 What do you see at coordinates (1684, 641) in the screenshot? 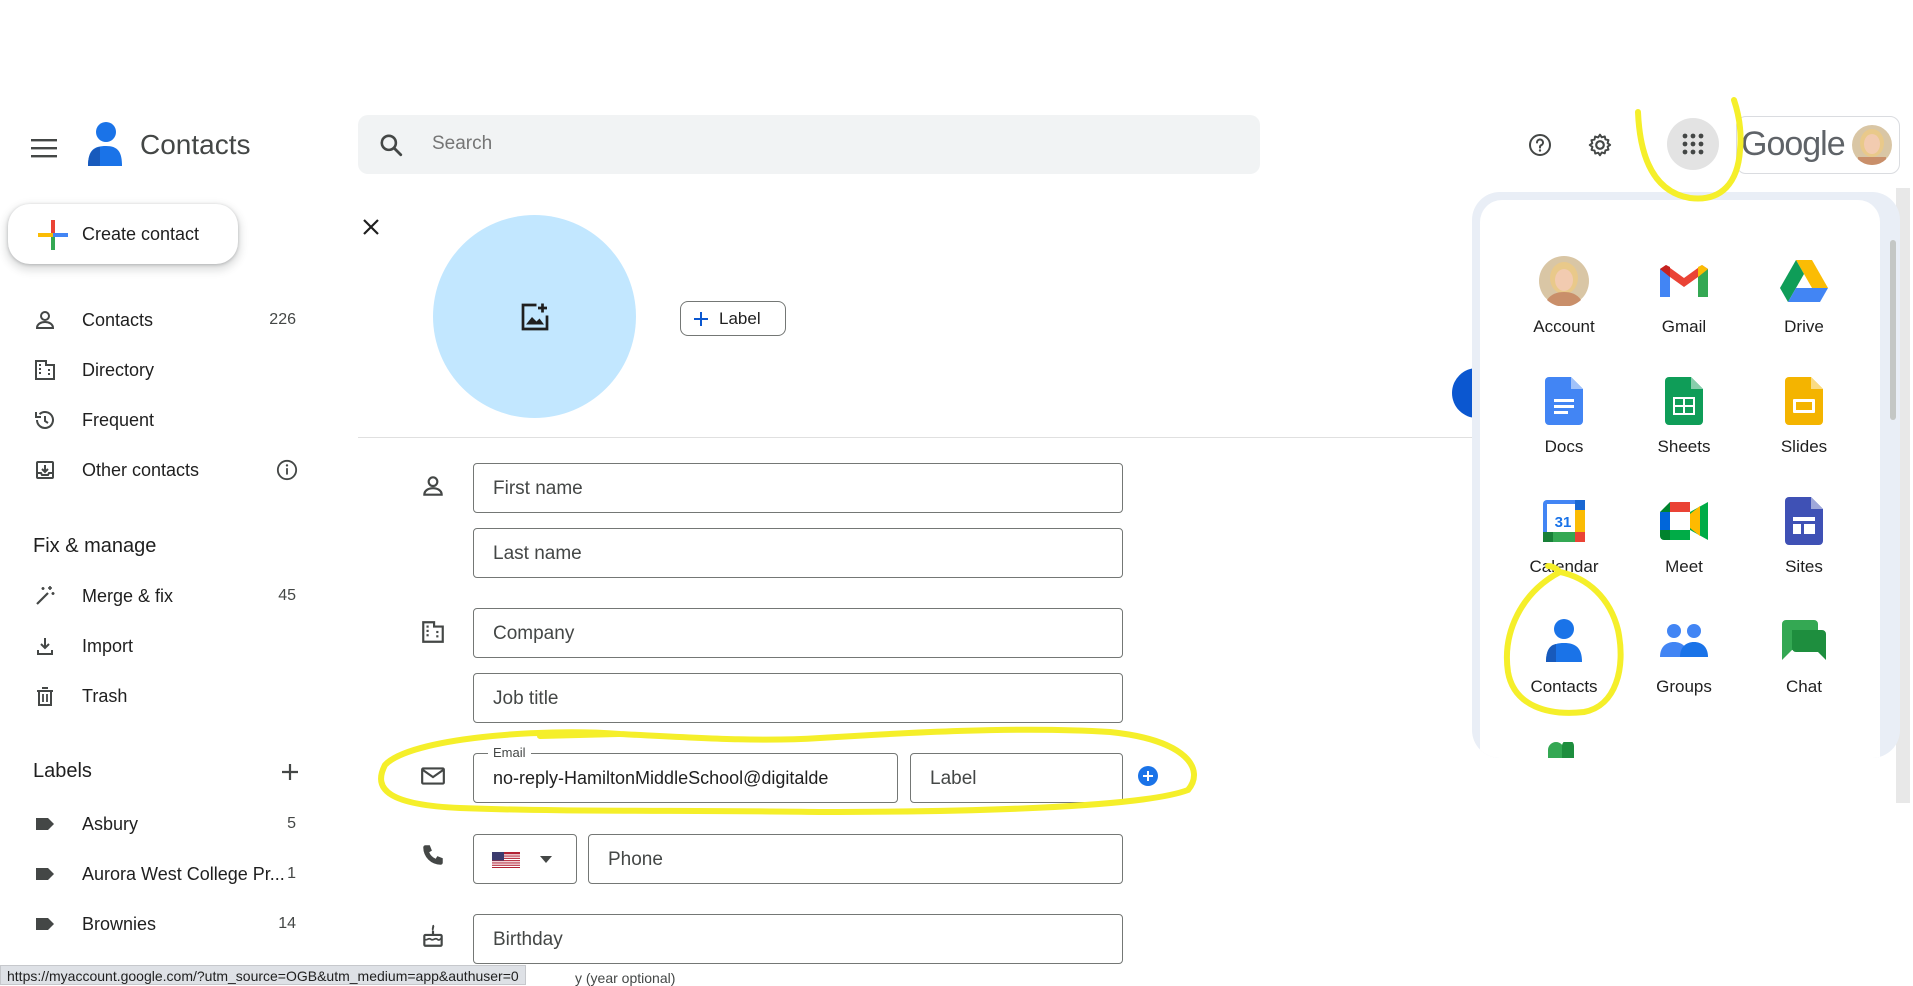
I see `groups-icon` at bounding box center [1684, 641].